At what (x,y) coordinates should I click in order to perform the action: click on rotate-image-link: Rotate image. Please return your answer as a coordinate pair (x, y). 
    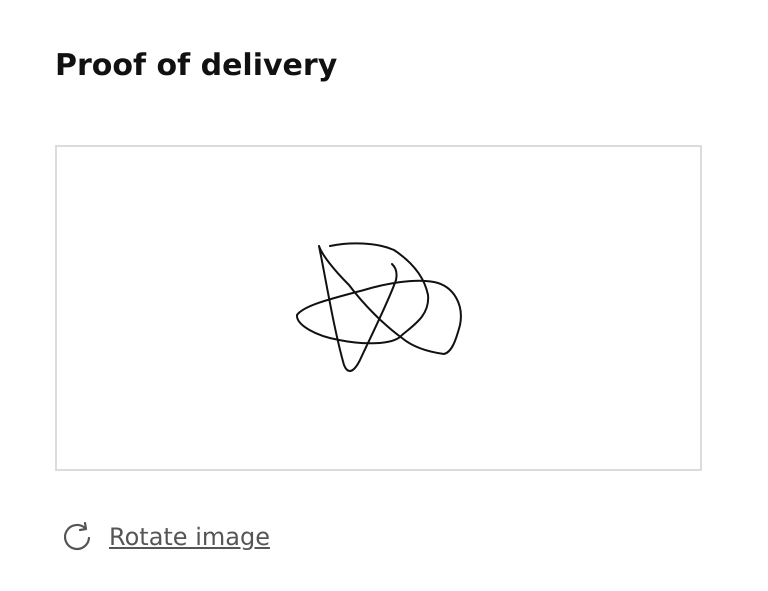
    Looking at the image, I should click on (189, 537).